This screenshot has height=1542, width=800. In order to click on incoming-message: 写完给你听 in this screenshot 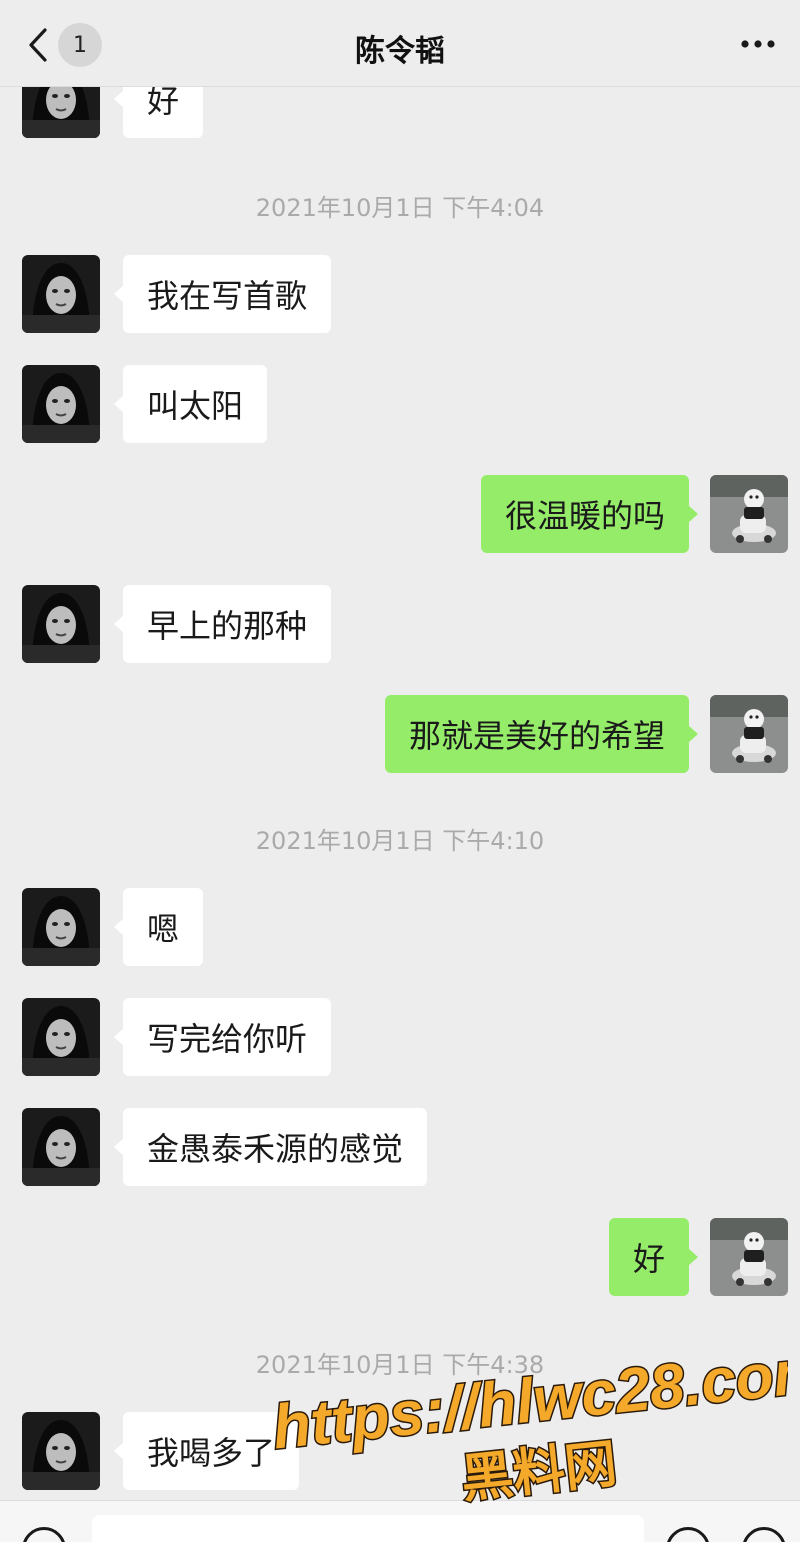, I will do `click(222, 1037)`.